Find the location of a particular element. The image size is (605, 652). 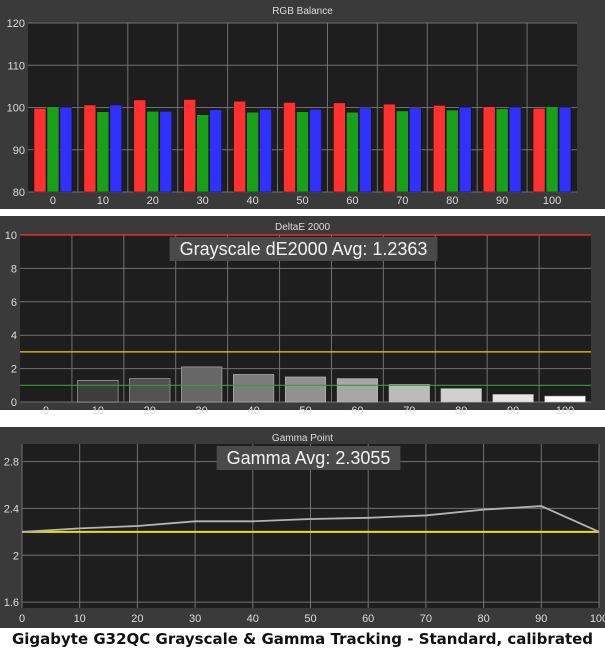

average-annotation: Grayscale dE2000 Avg: 1.2363 is located at coordinates (304, 249).